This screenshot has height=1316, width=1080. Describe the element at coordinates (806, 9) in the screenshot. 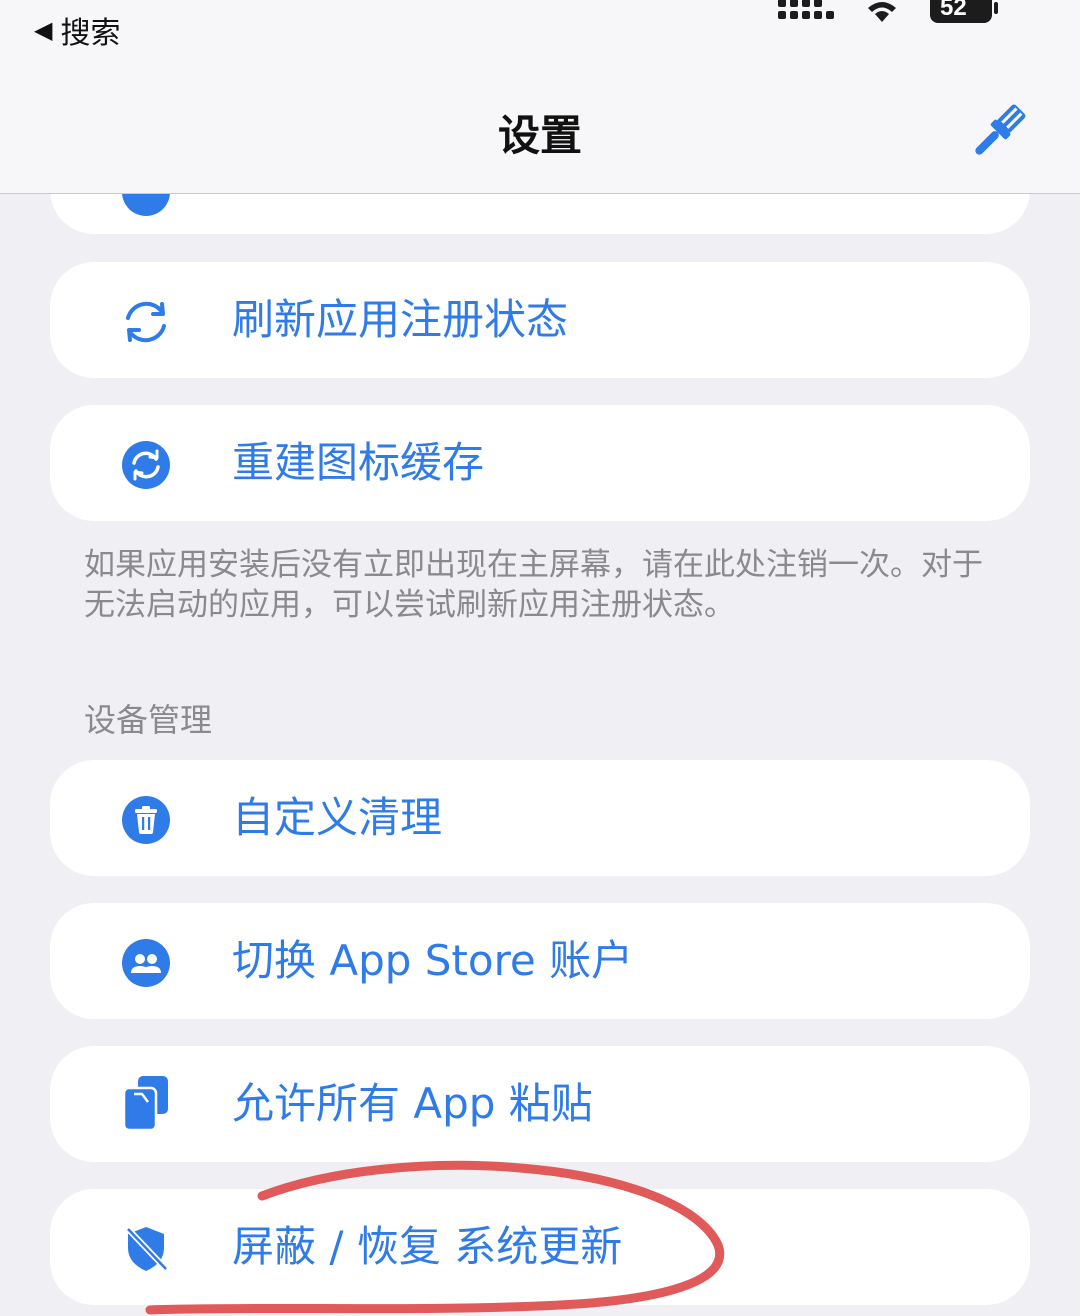

I see `signal-icon` at that location.